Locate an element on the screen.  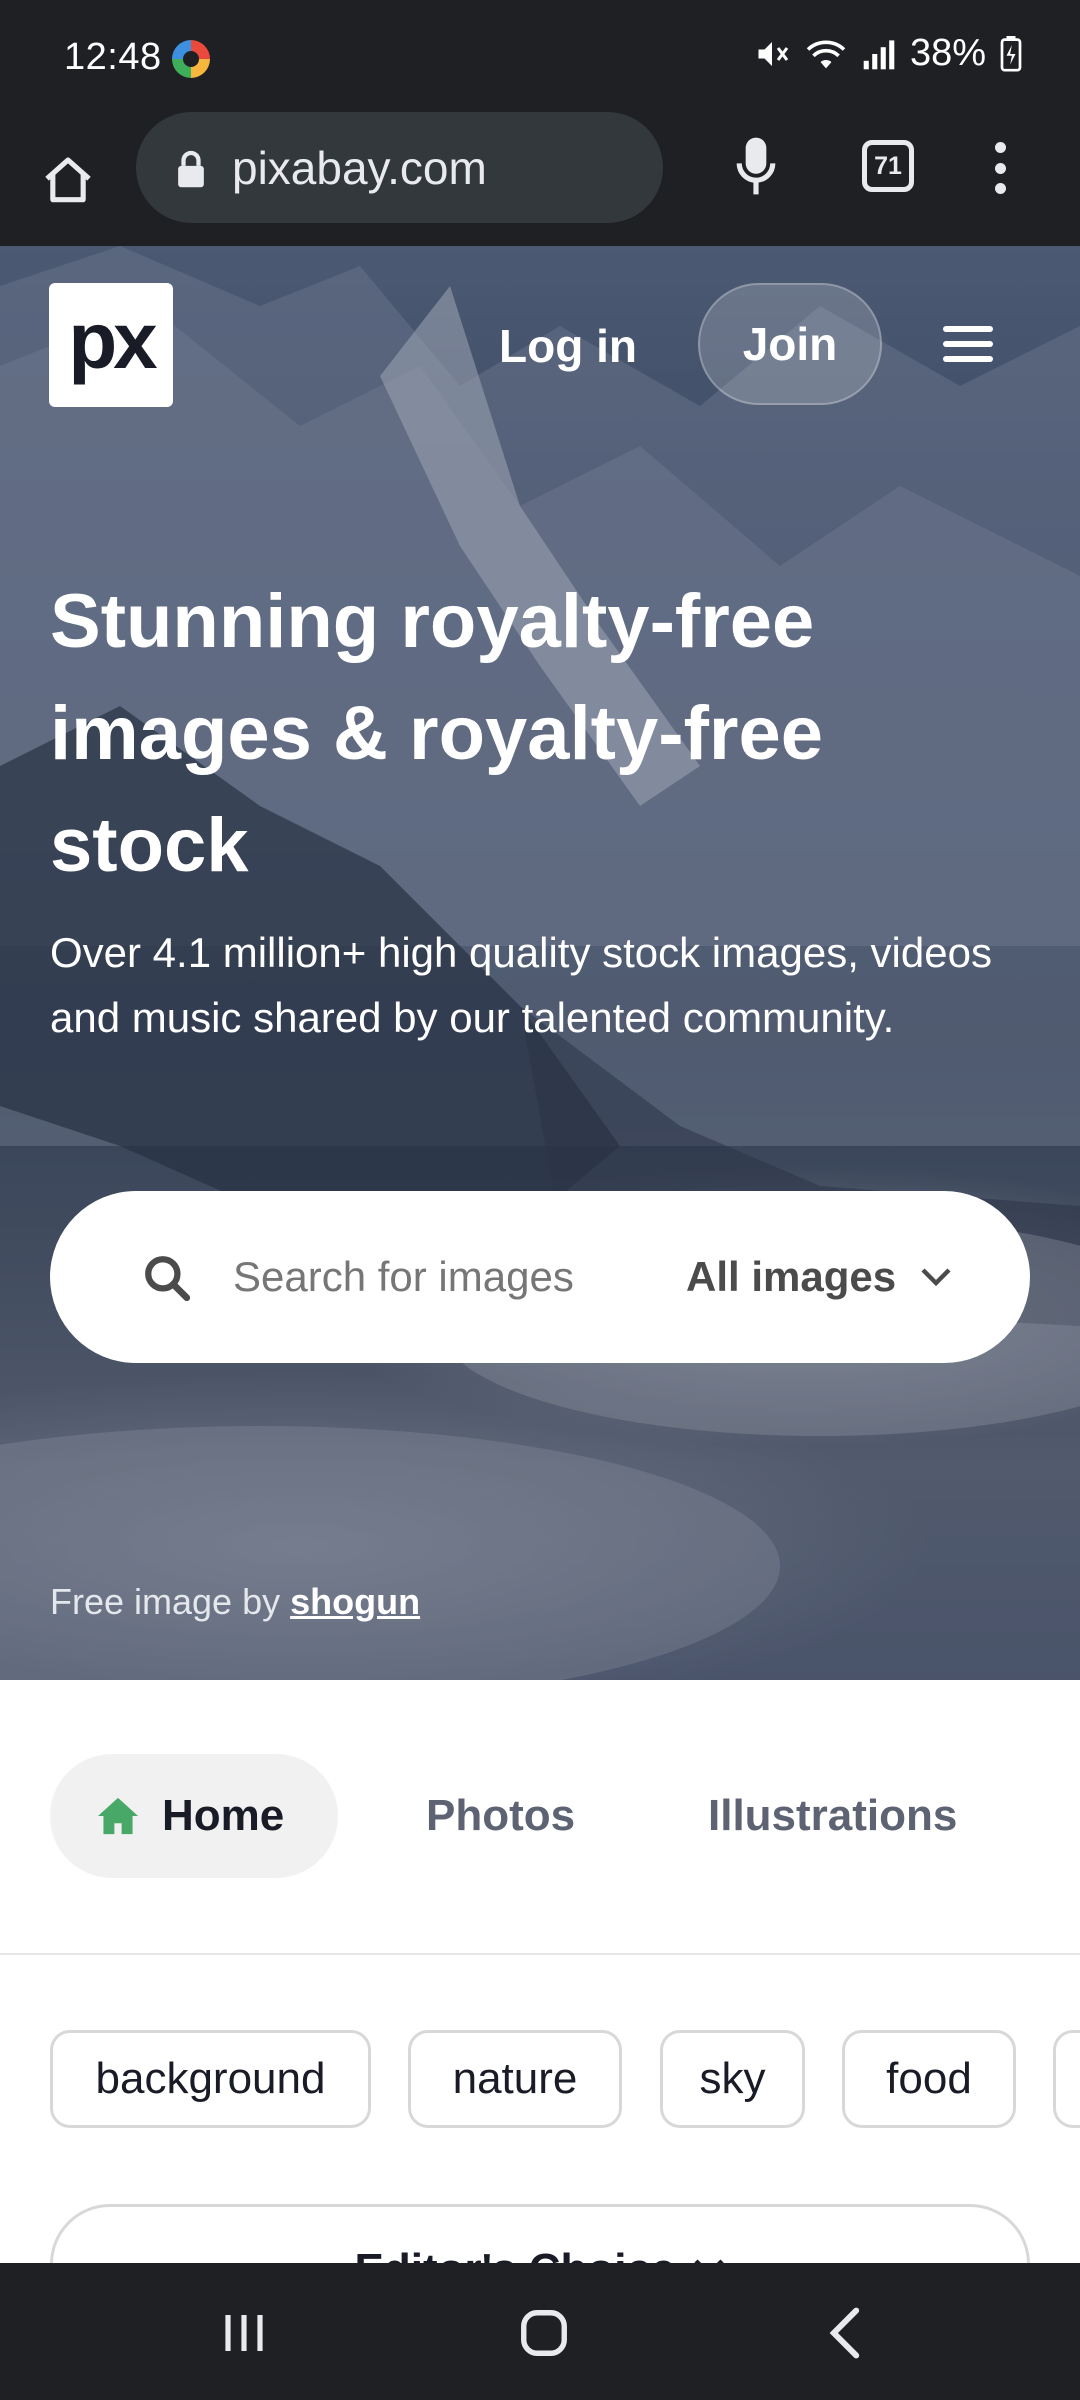
pixabay-logo: px is located at coordinates (111, 345).